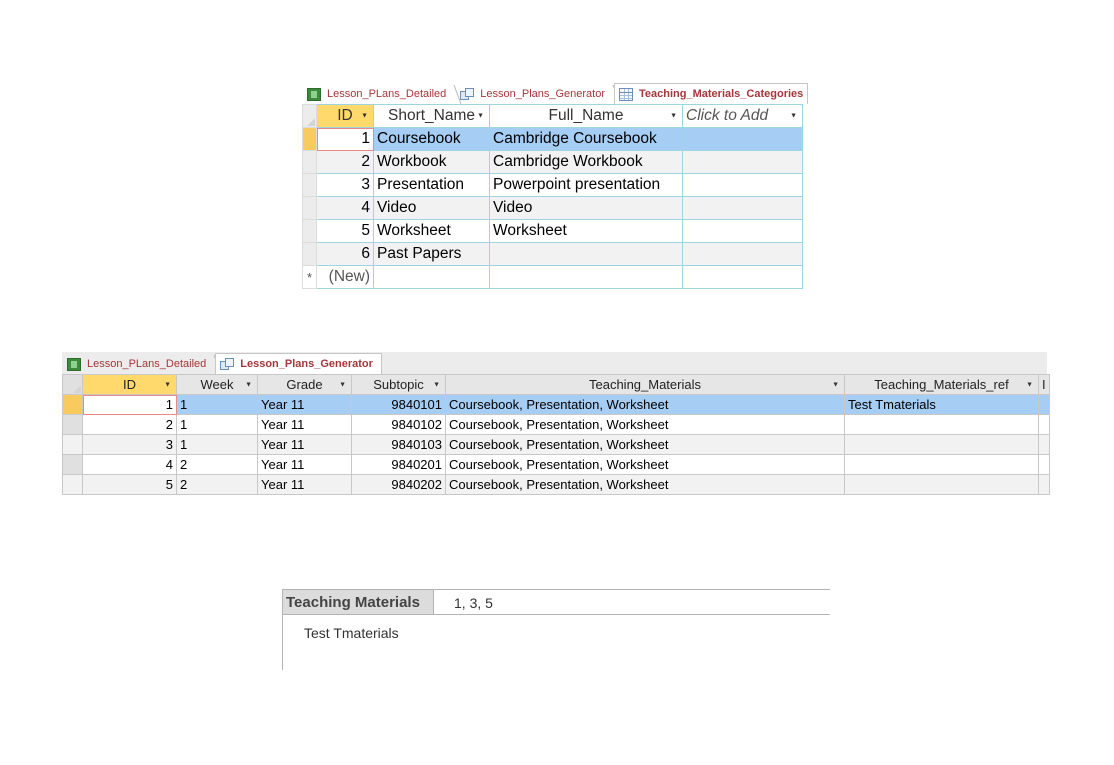 The height and width of the screenshot is (765, 1114). Describe the element at coordinates (742, 116) in the screenshot. I see `column-header-click-to-add: Click to Add ▼` at that location.